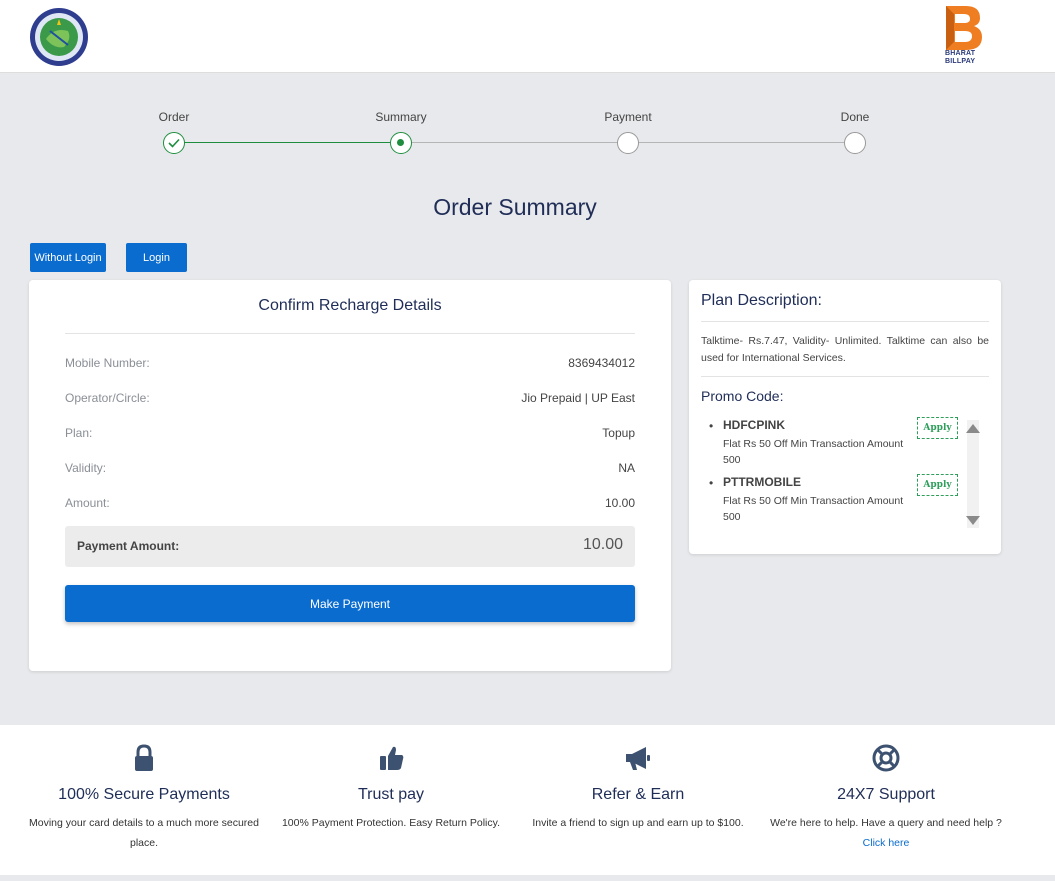  I want to click on bbps-logo-text: BHARAT BILLPAY, so click(960, 58).